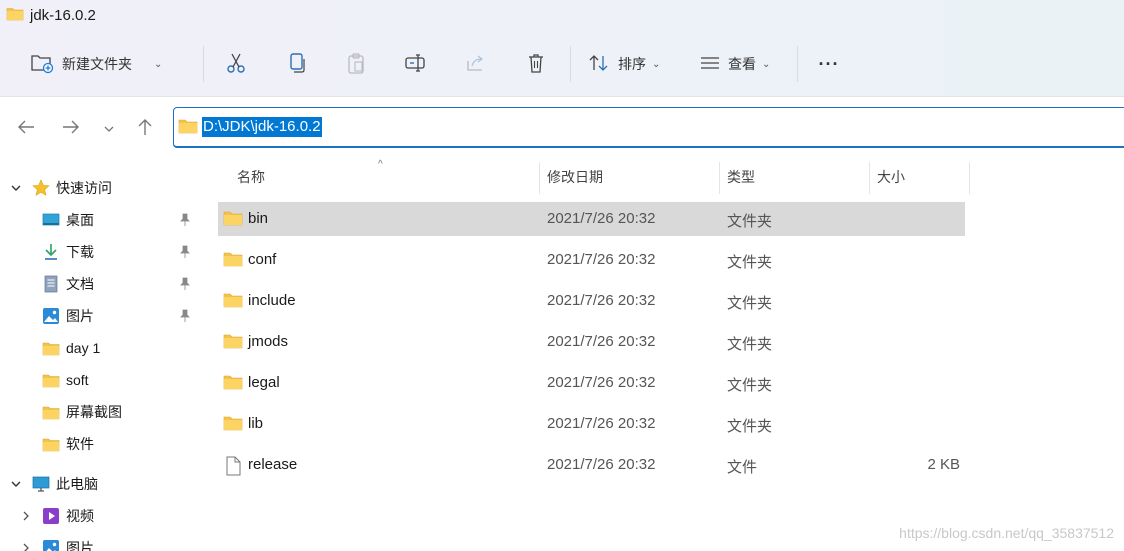 The image size is (1124, 551). Describe the element at coordinates (648, 127) in the screenshot. I see `address-bar: D:\JDK\jdk-16.0.2` at that location.